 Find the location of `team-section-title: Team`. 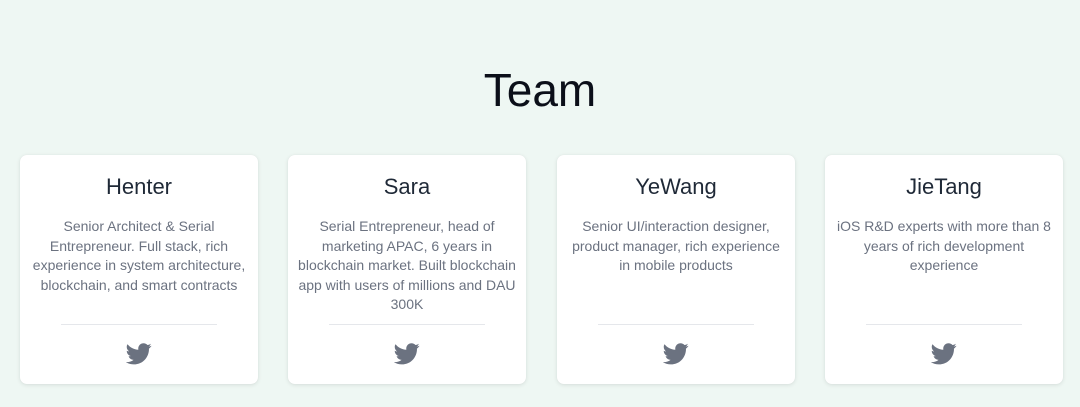

team-section-title: Team is located at coordinates (540, 90).